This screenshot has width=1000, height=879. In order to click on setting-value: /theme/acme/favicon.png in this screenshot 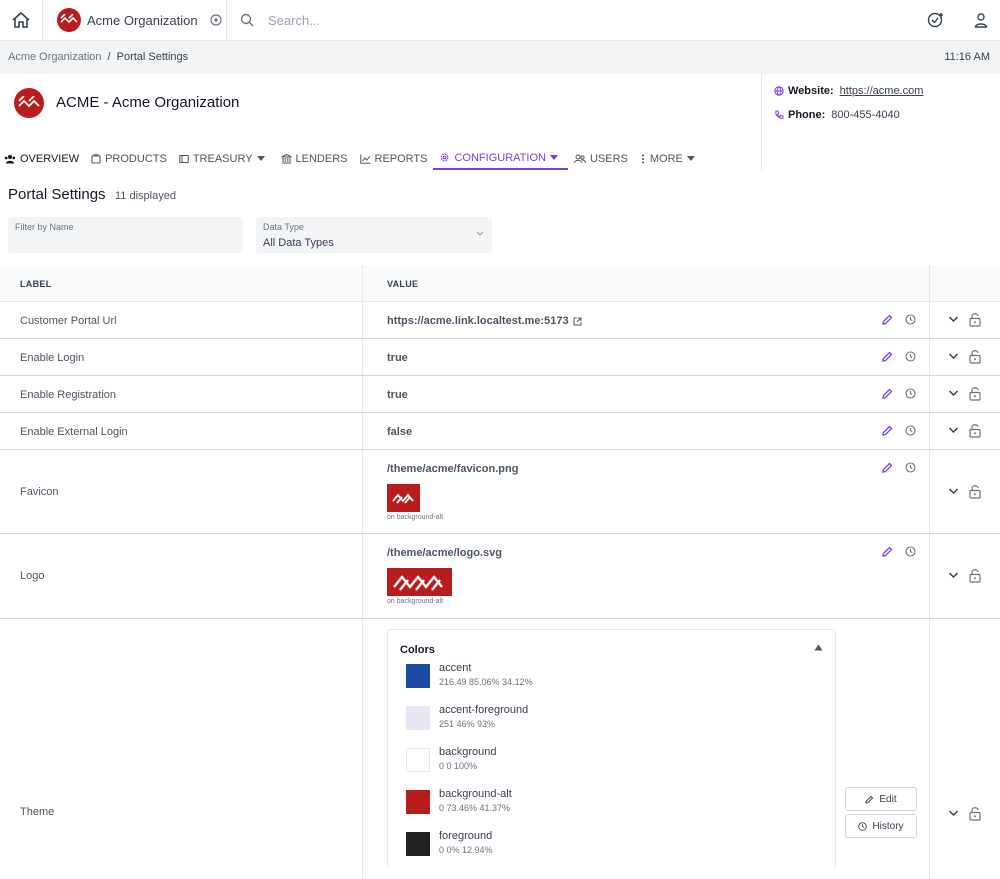, I will do `click(453, 469)`.